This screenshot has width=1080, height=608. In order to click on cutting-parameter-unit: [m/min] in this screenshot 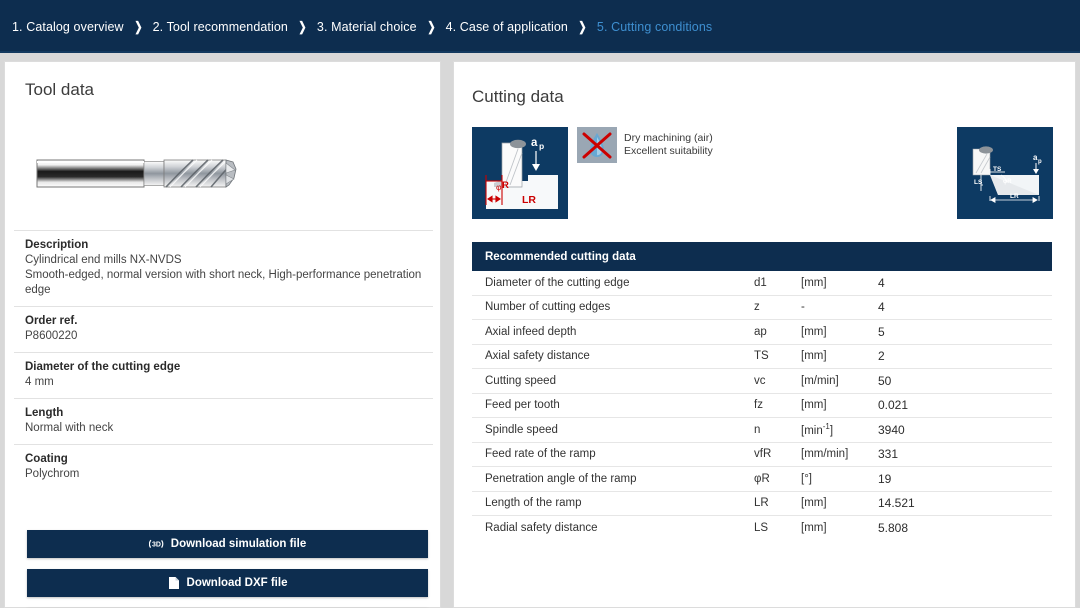, I will do `click(820, 380)`.